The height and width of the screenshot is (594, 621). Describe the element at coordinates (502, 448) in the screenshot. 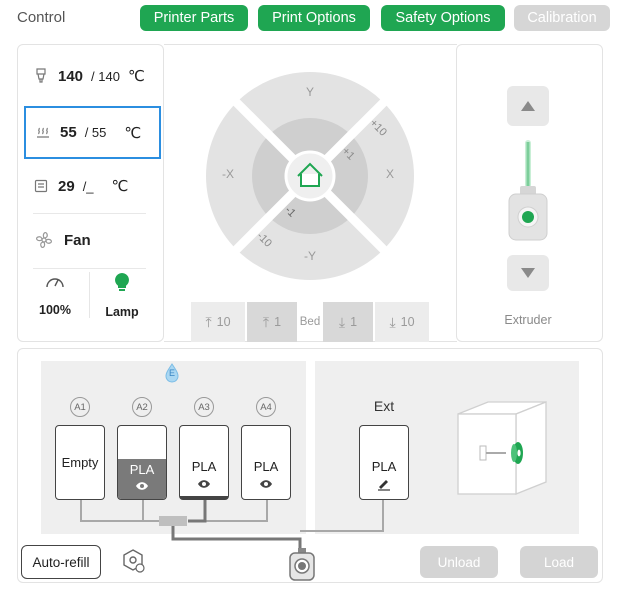

I see `printer-external-spool-illustration` at that location.